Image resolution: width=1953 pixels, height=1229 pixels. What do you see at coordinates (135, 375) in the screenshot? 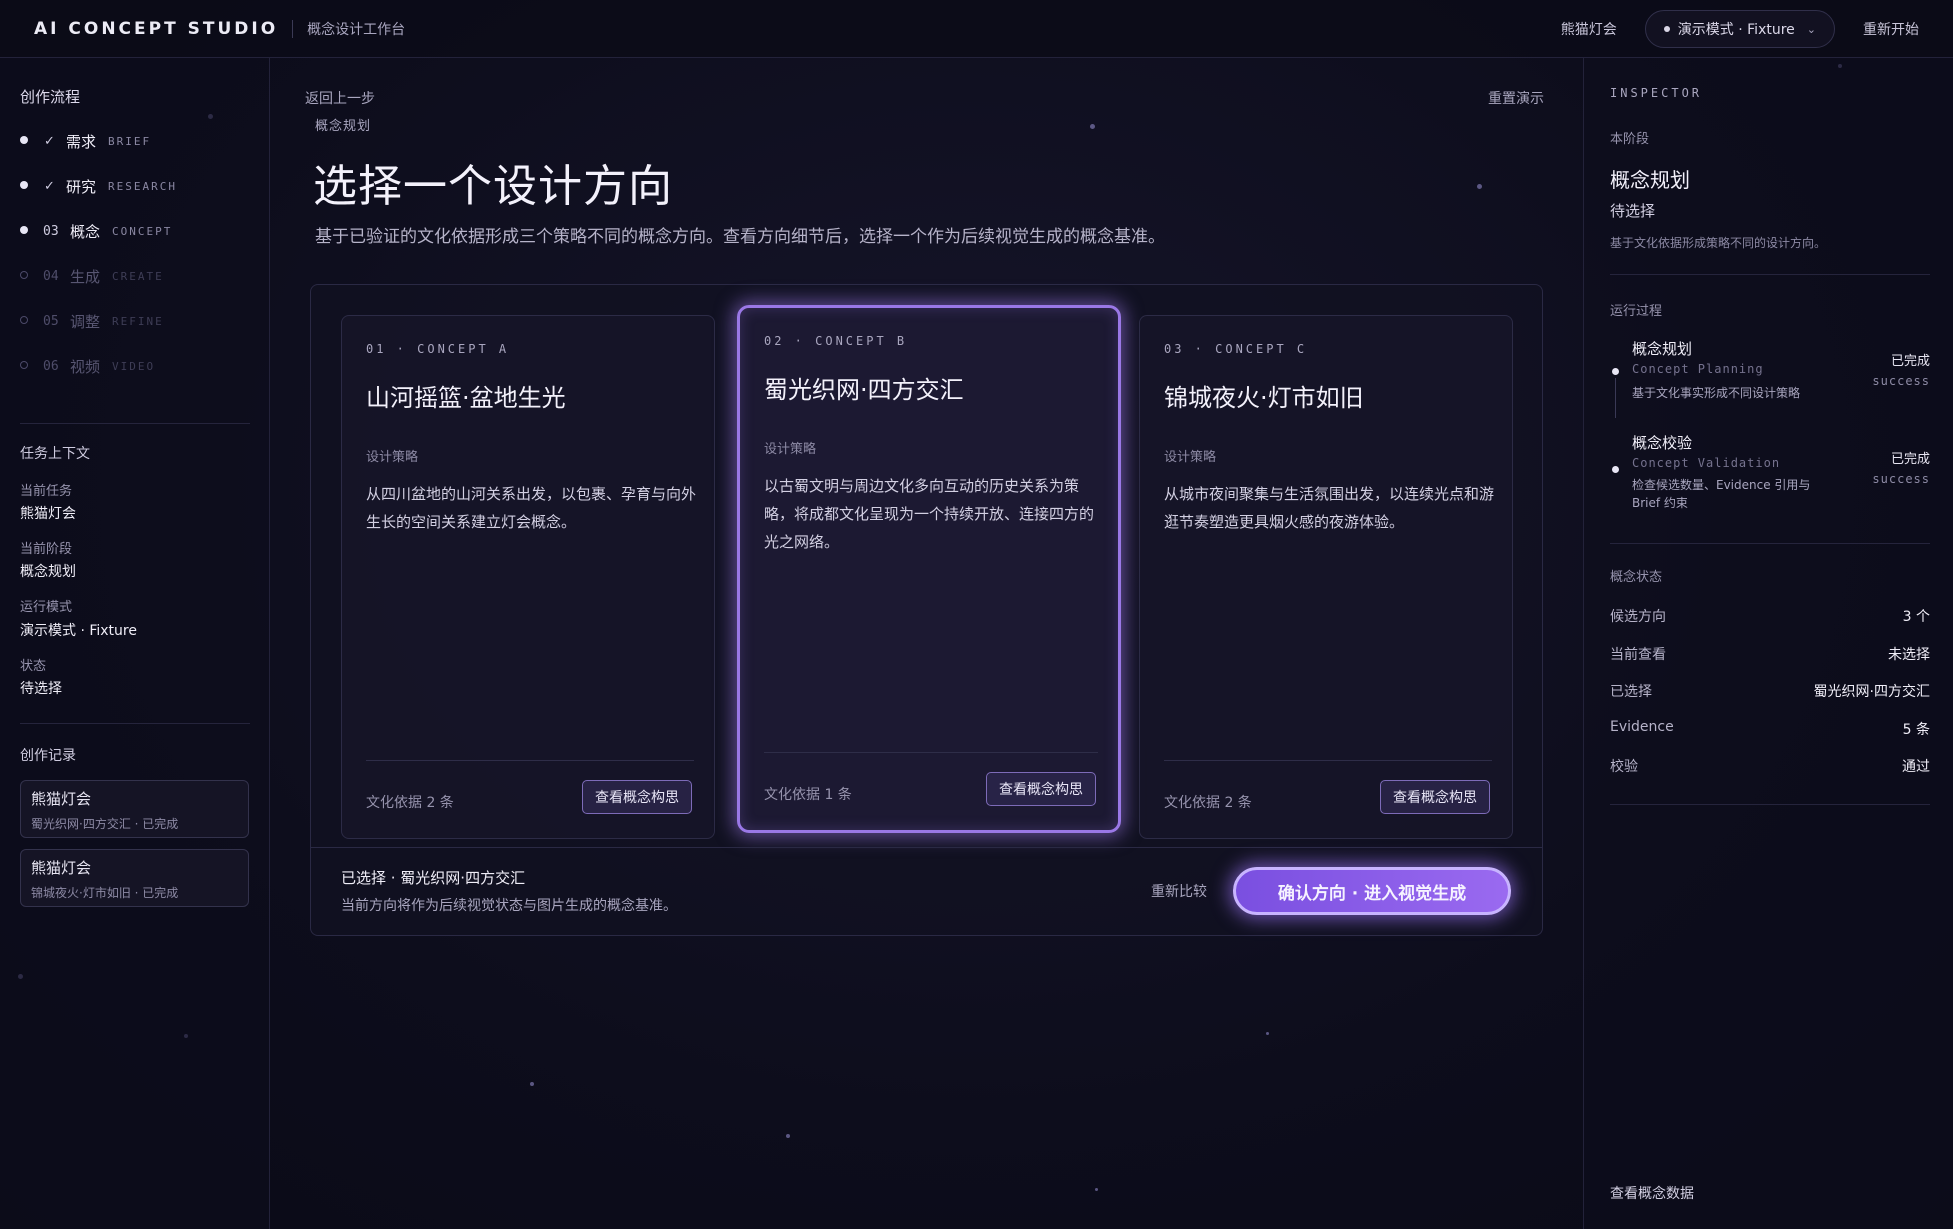
I see `step-video: 06 视频 VIDEO` at bounding box center [135, 375].